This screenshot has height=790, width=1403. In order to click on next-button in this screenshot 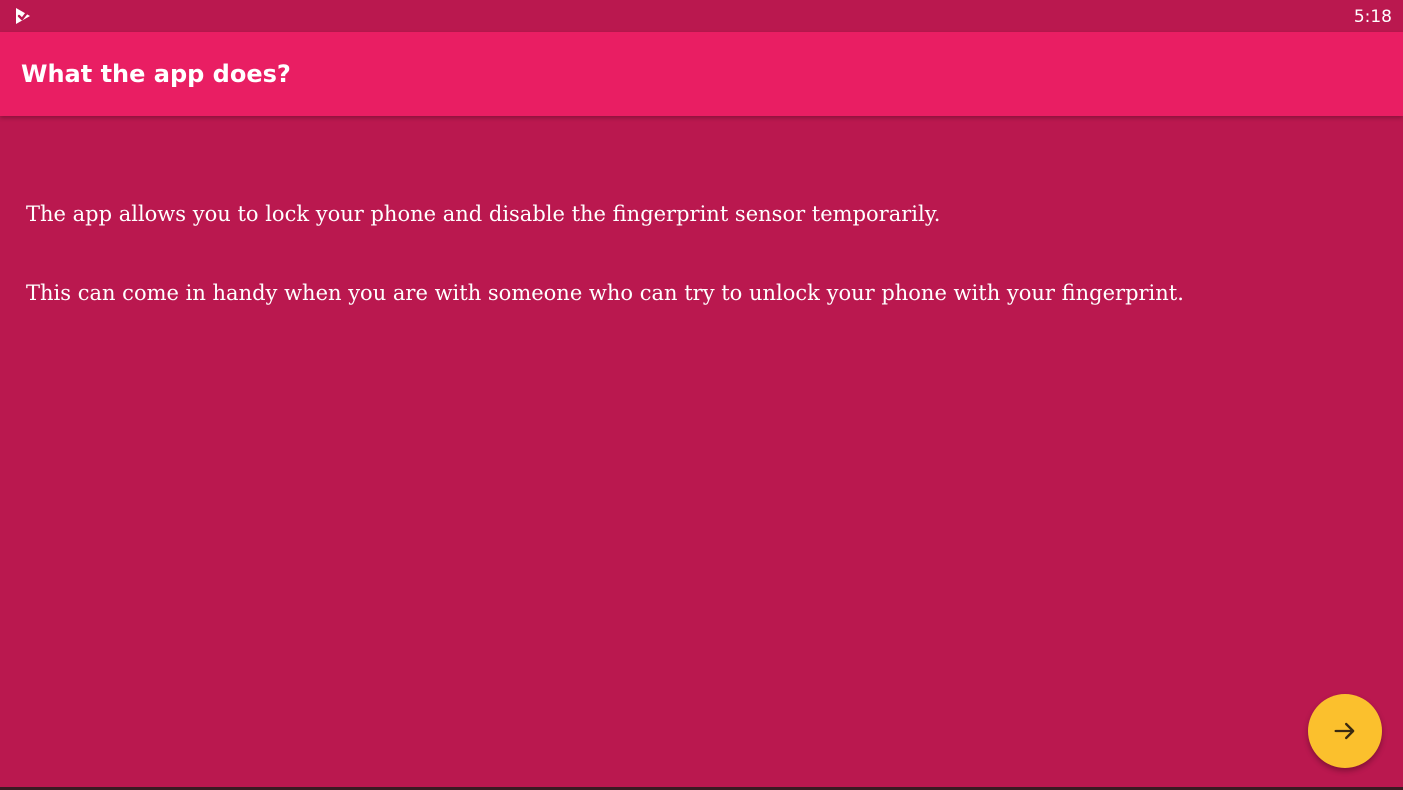, I will do `click(1345, 731)`.